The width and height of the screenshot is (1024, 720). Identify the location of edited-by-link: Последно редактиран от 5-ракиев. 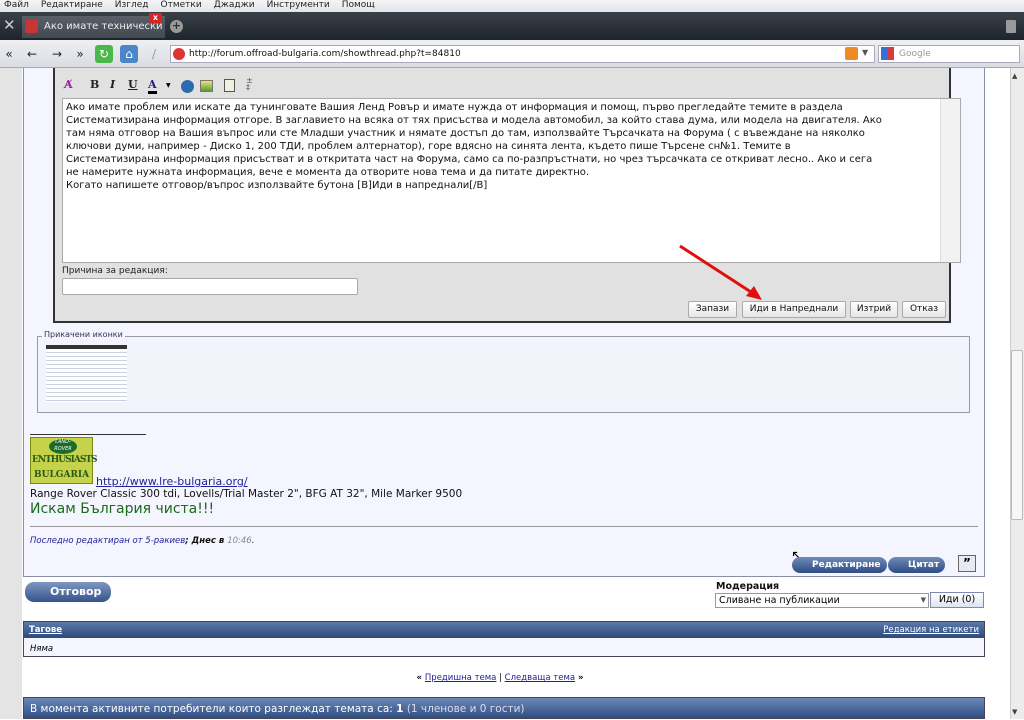
(107, 541).